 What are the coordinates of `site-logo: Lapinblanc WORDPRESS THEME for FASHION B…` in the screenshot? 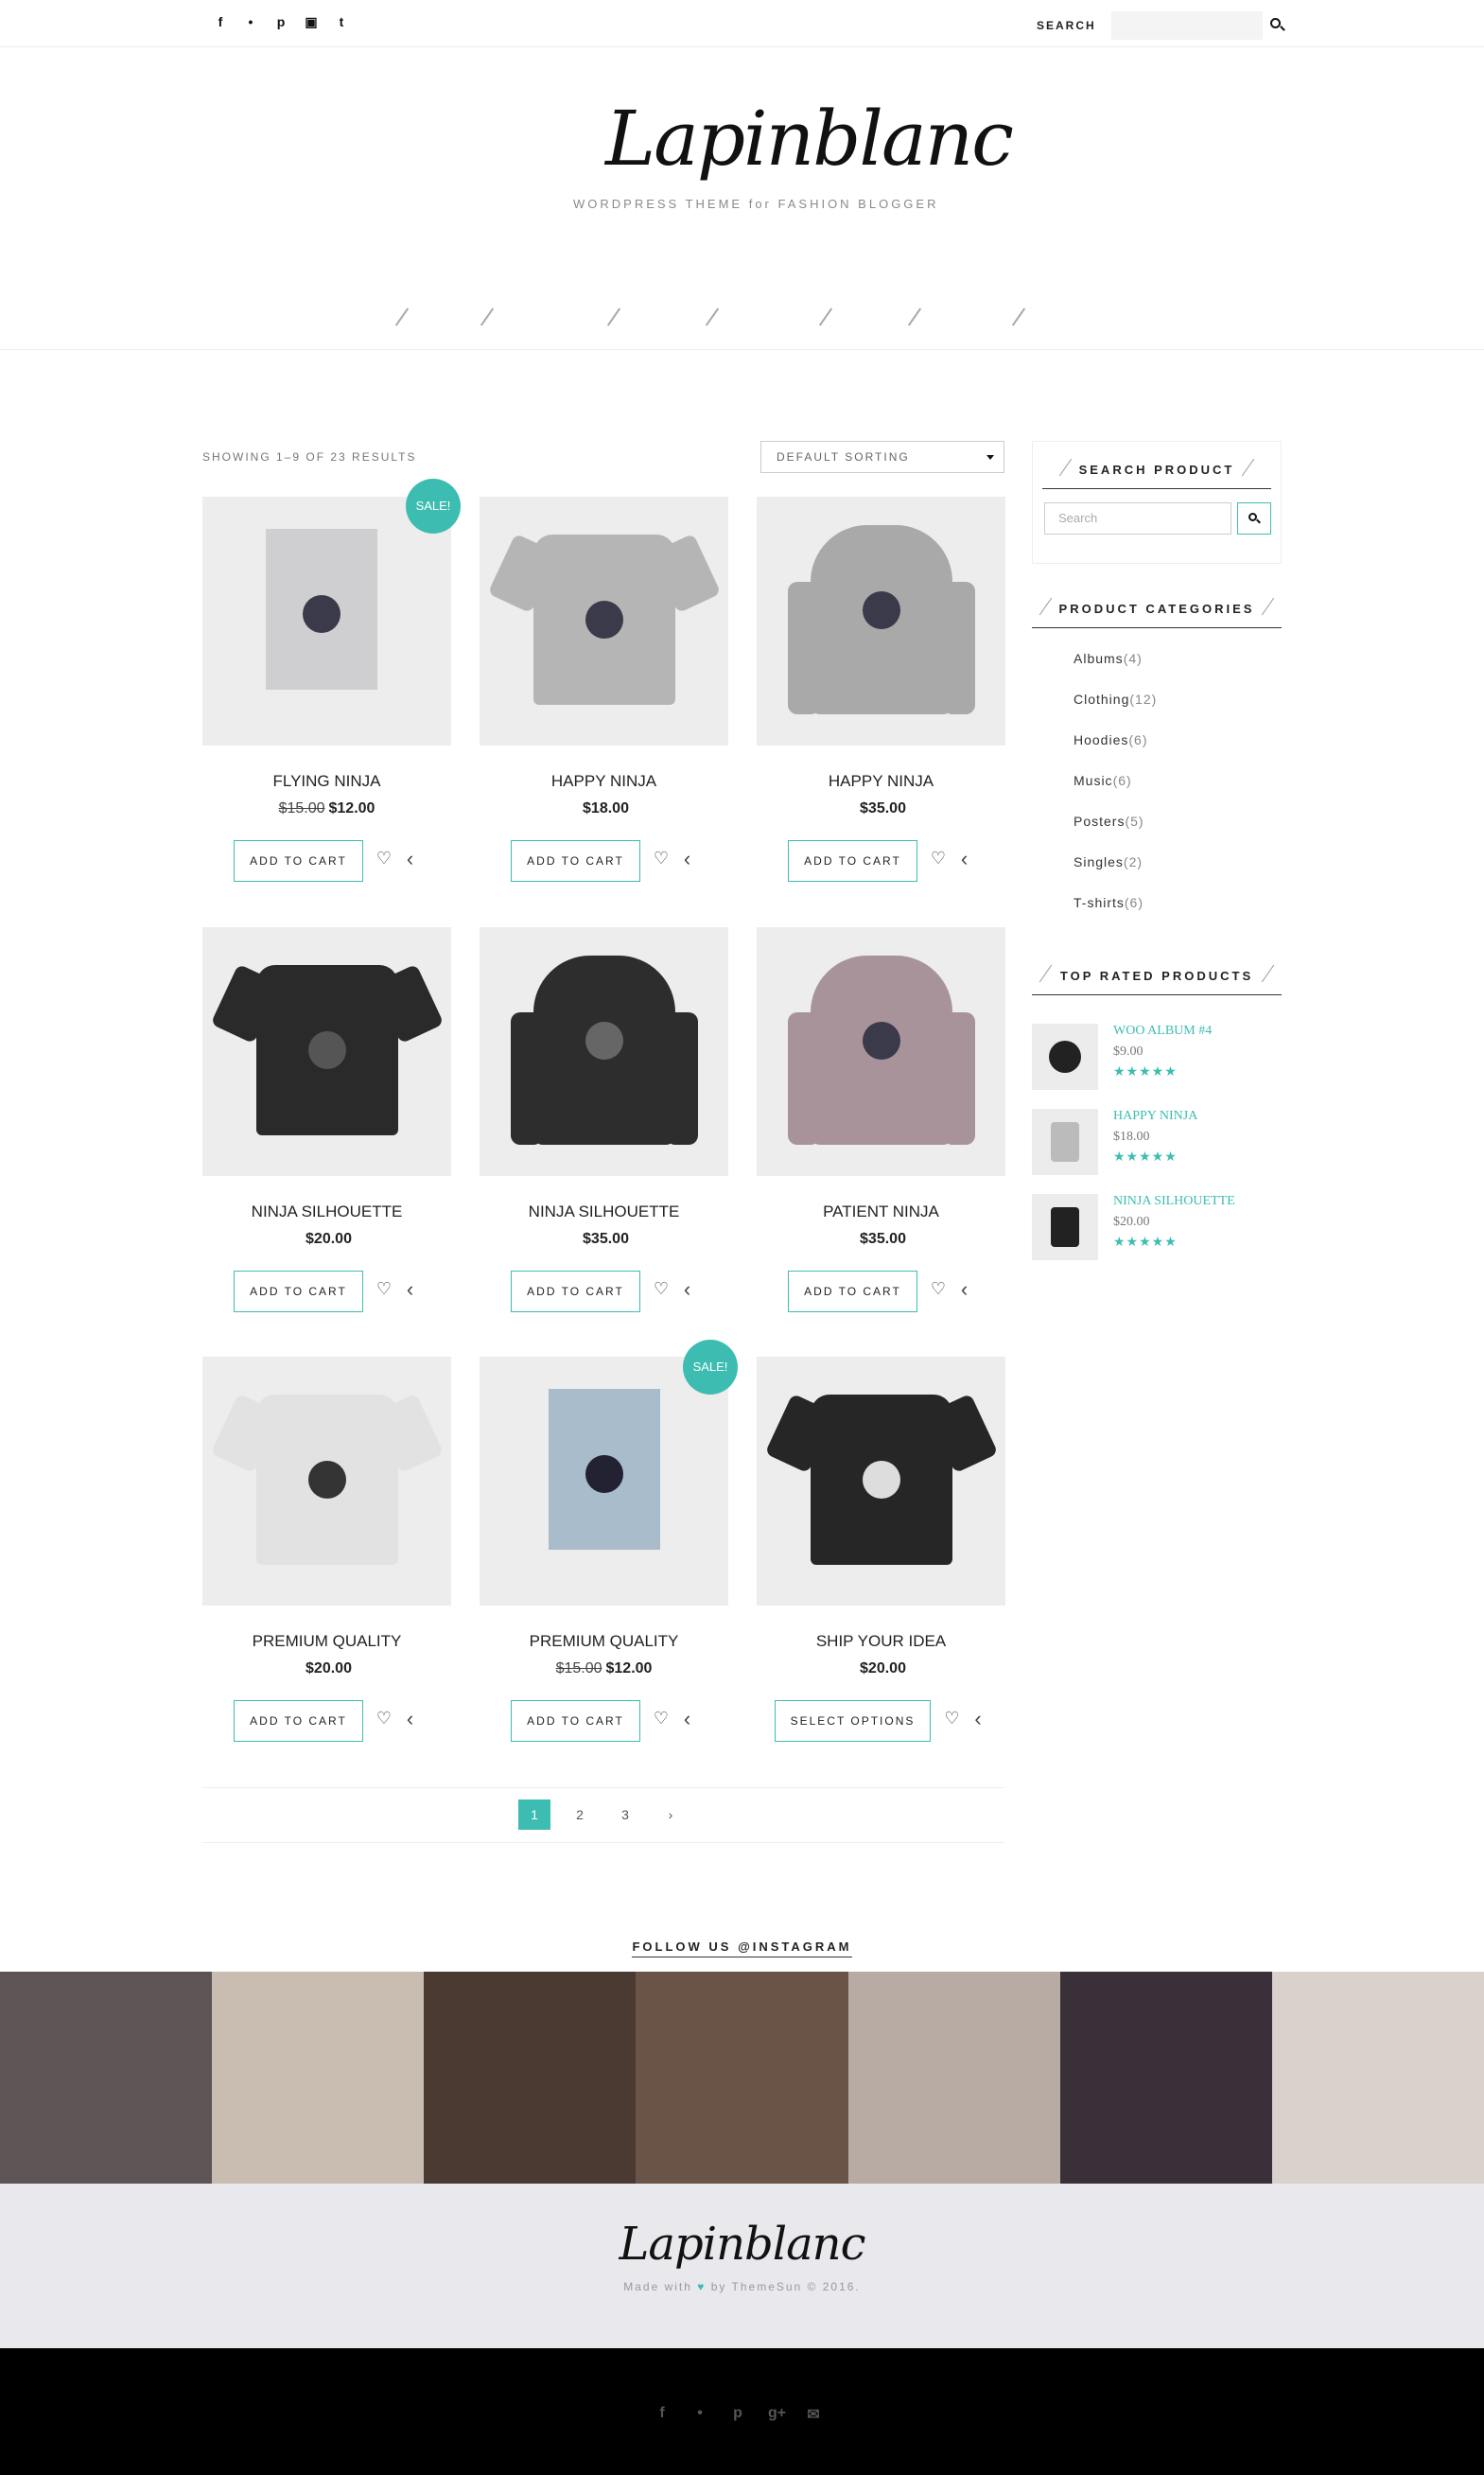 It's located at (790, 175).